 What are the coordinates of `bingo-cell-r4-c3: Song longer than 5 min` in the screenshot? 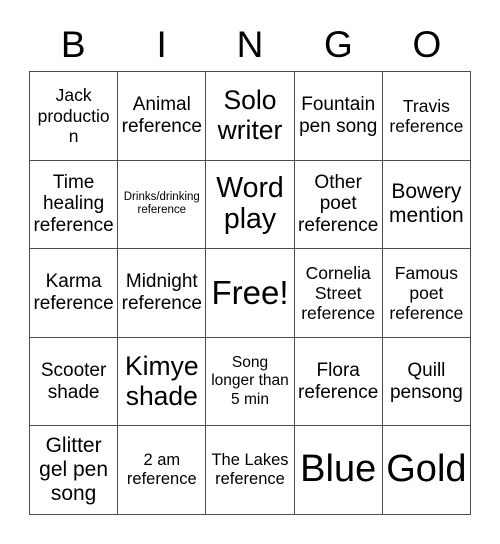 It's located at (250, 382).